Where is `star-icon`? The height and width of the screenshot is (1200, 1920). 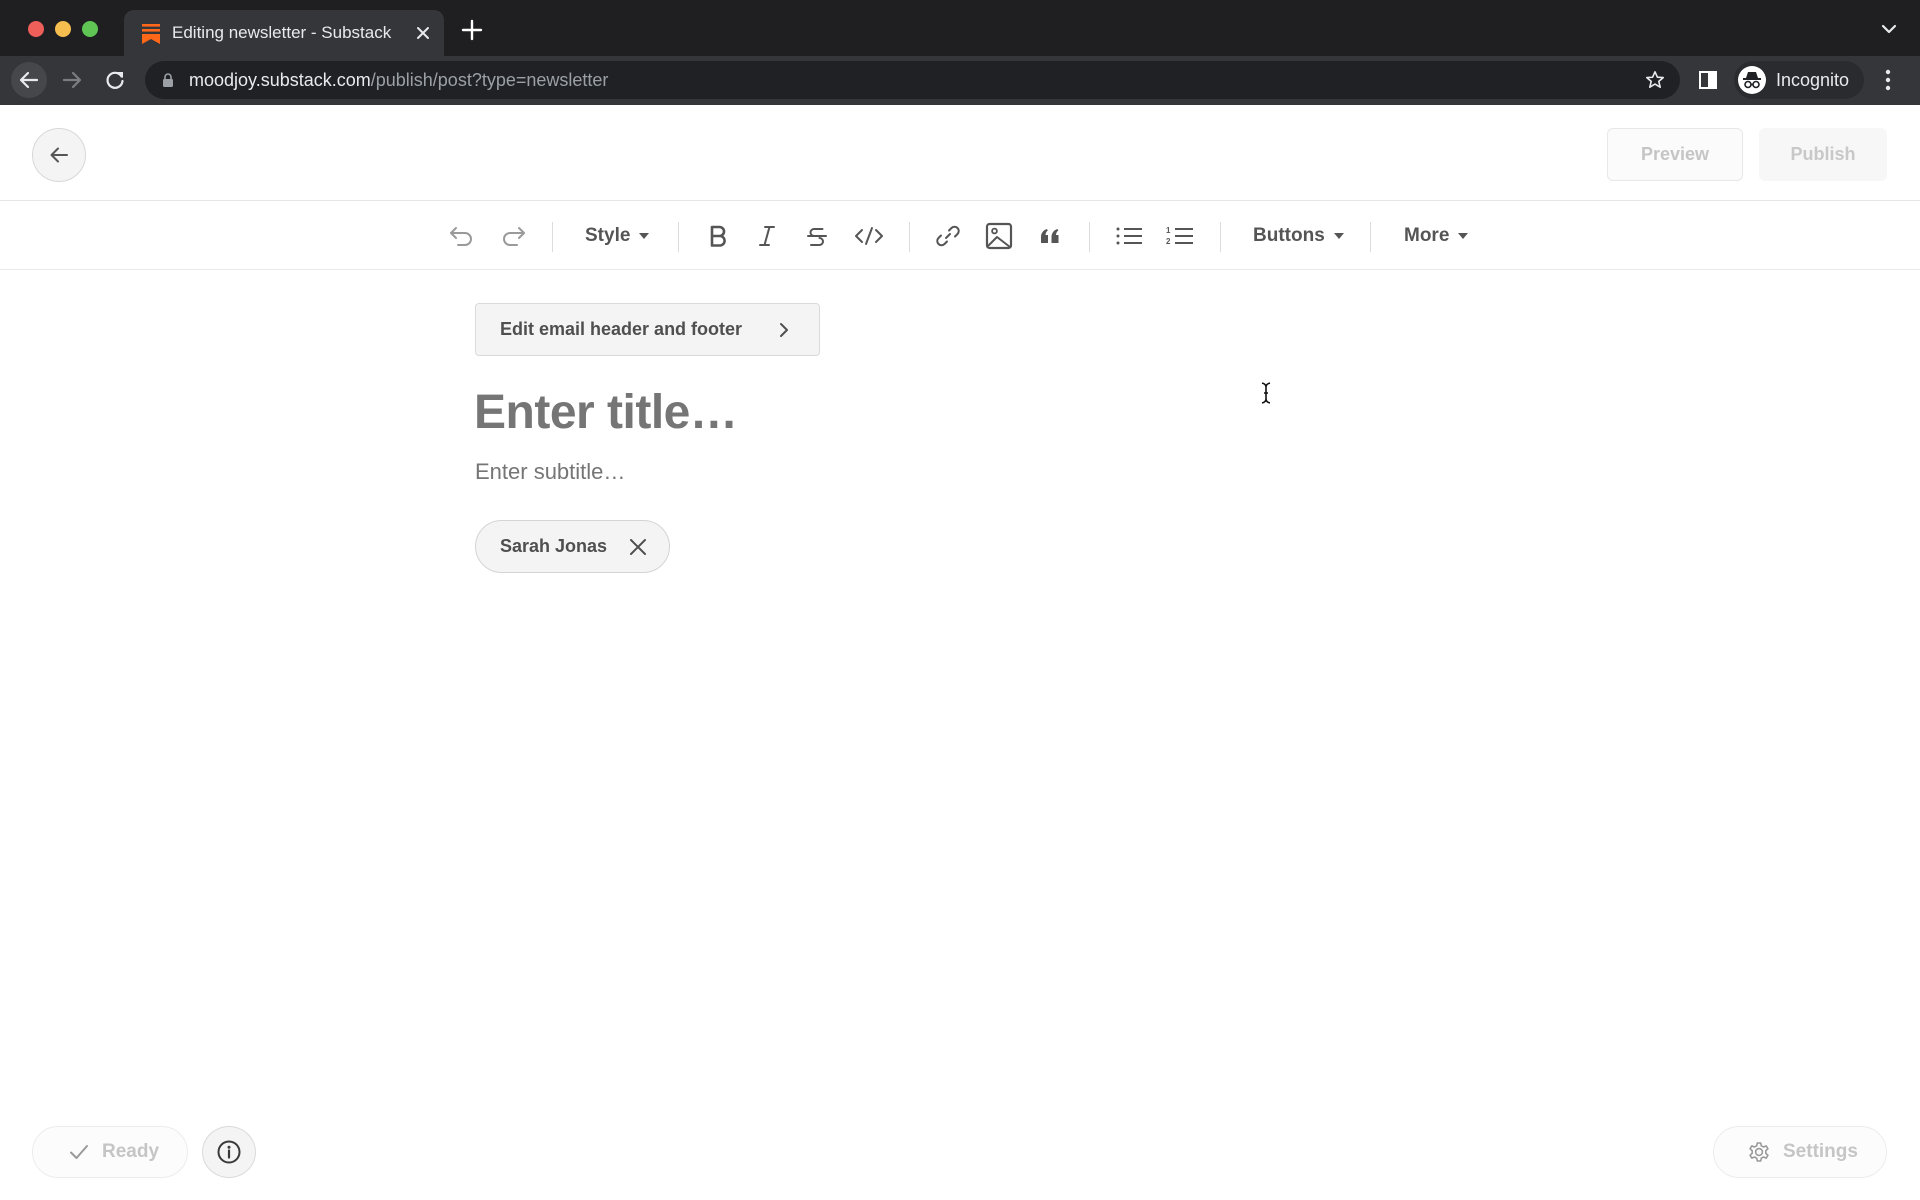
star-icon is located at coordinates (1655, 80).